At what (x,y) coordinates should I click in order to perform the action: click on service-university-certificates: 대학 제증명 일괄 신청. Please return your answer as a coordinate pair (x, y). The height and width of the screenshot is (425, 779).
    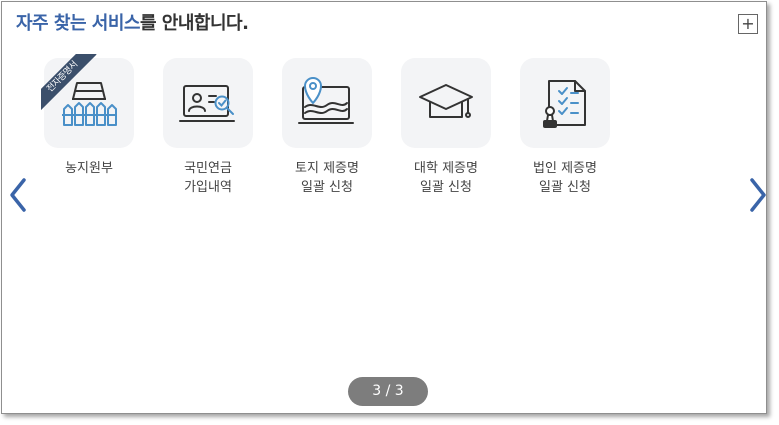
    Looking at the image, I should click on (446, 127).